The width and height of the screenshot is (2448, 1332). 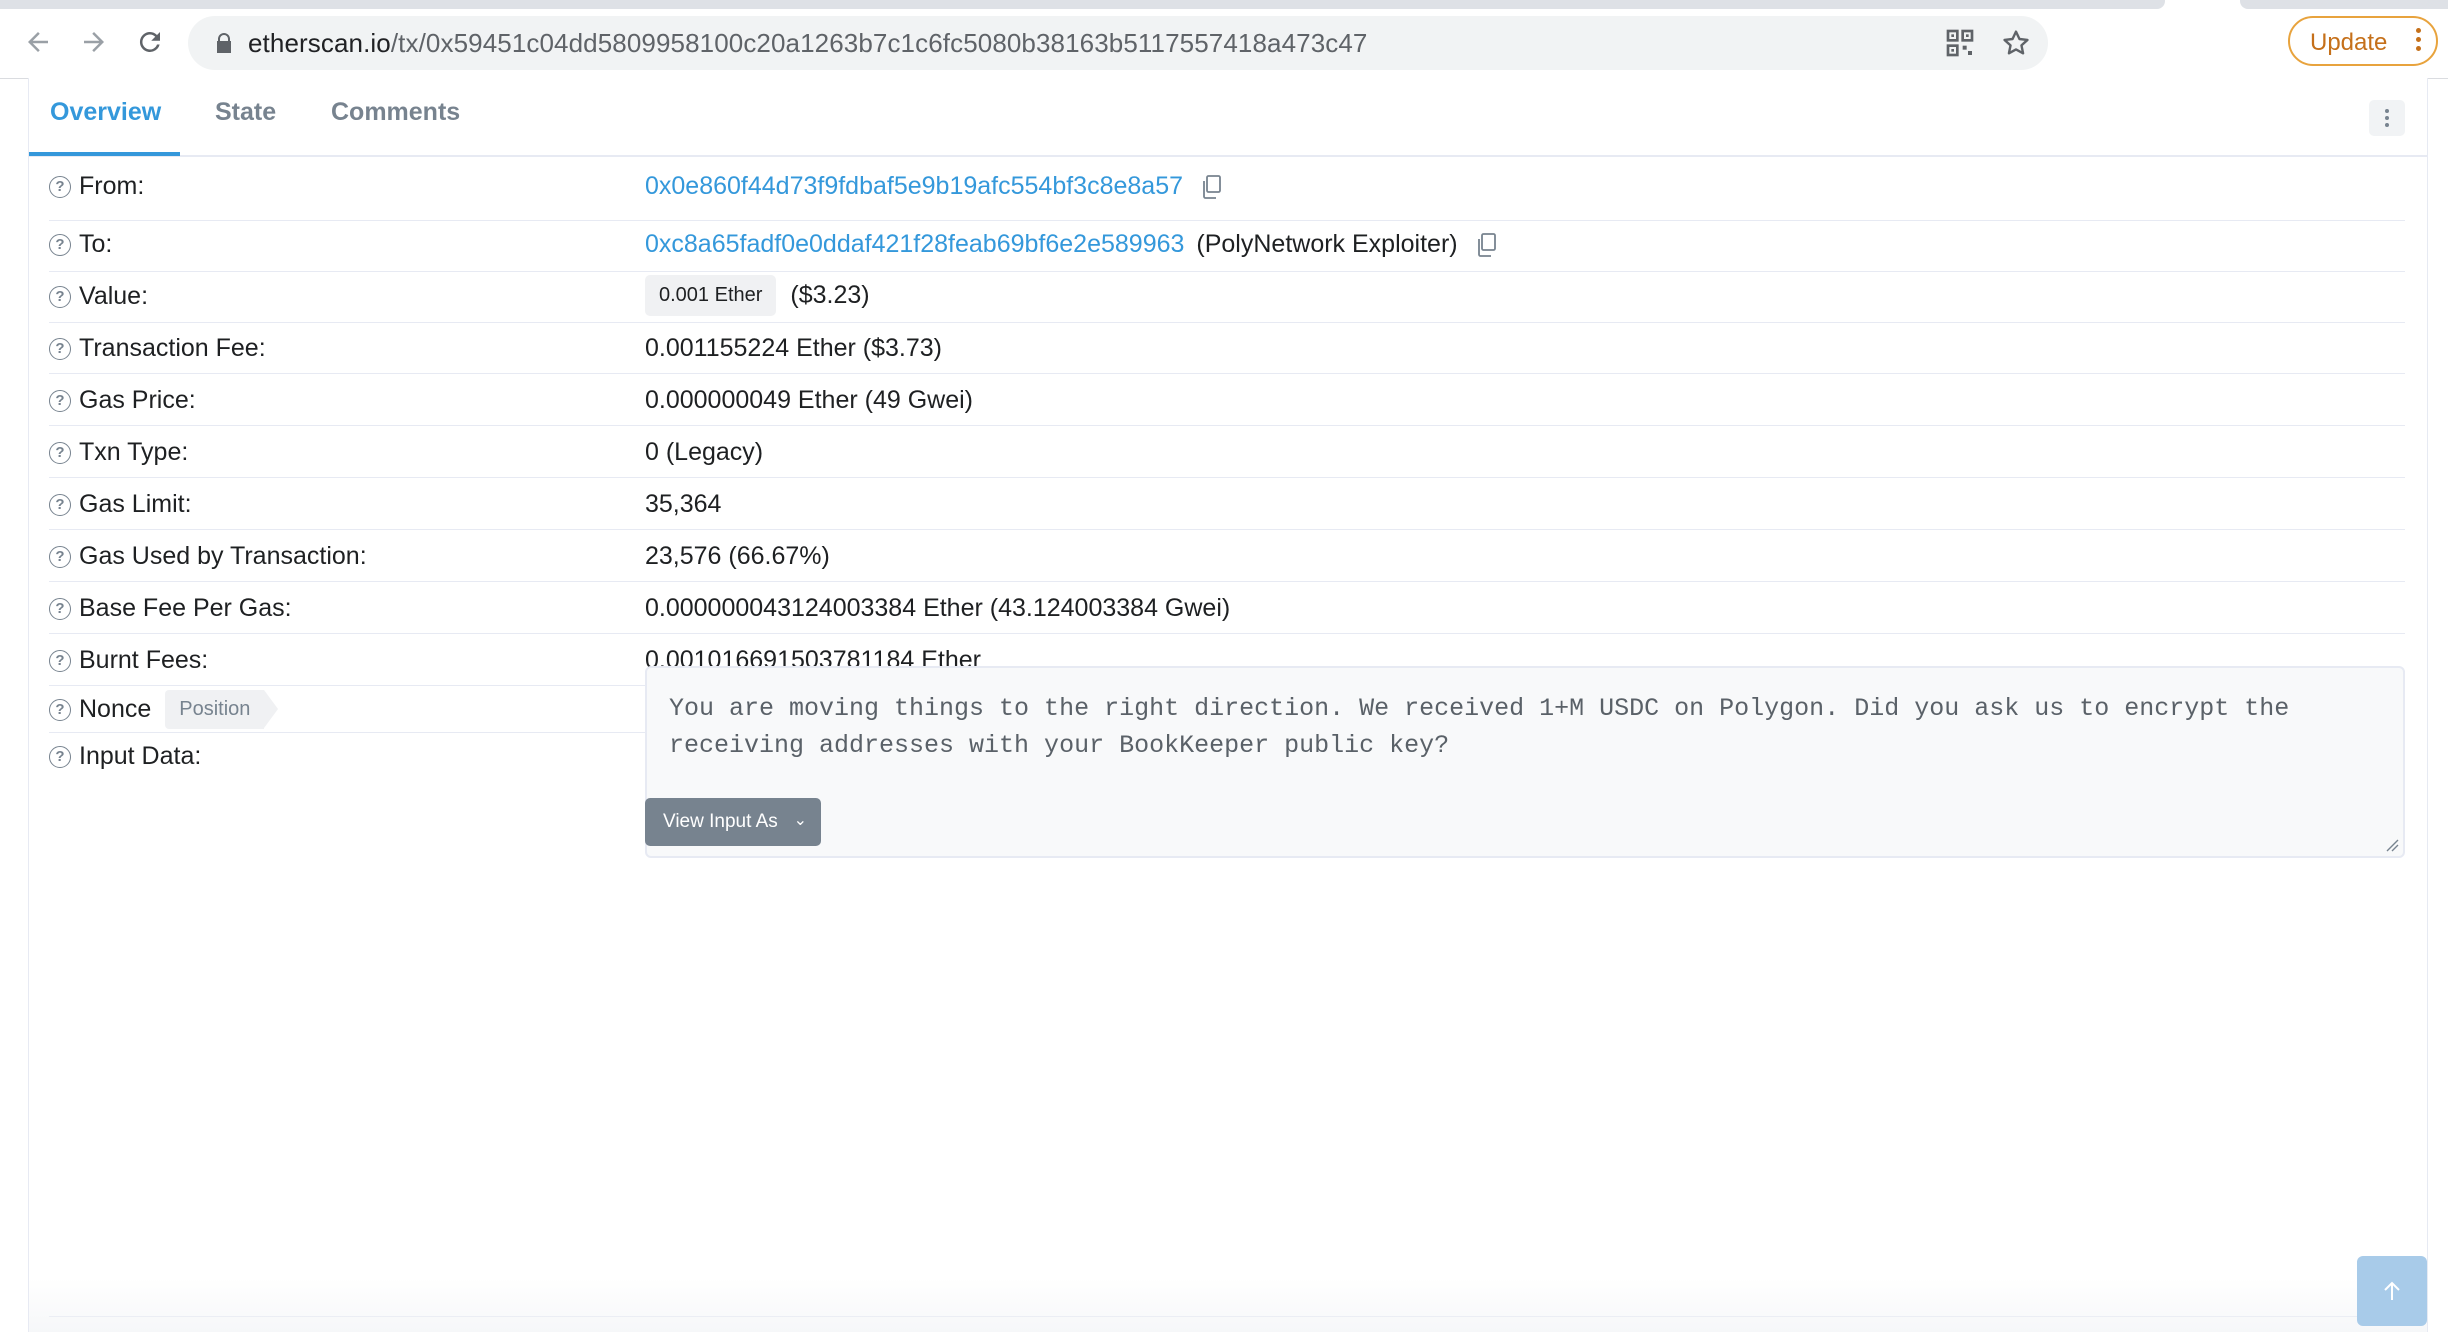 I want to click on tab-strip, so click(x=1082, y=4).